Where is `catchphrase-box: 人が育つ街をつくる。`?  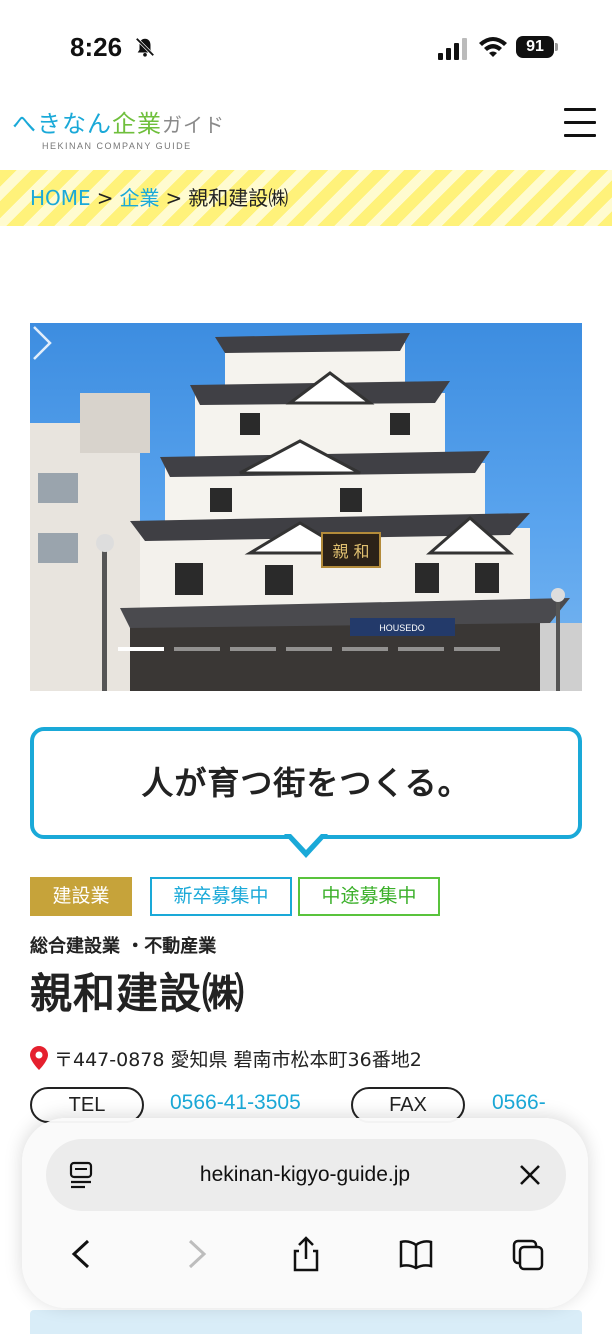
catchphrase-box: 人が育つ街をつくる。 is located at coordinates (306, 783).